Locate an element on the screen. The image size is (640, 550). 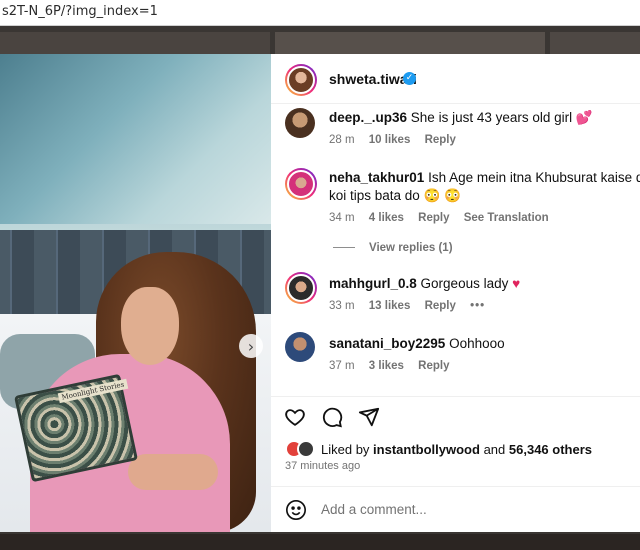
comment-username: mahhgurl_0.8 is located at coordinates (373, 283).